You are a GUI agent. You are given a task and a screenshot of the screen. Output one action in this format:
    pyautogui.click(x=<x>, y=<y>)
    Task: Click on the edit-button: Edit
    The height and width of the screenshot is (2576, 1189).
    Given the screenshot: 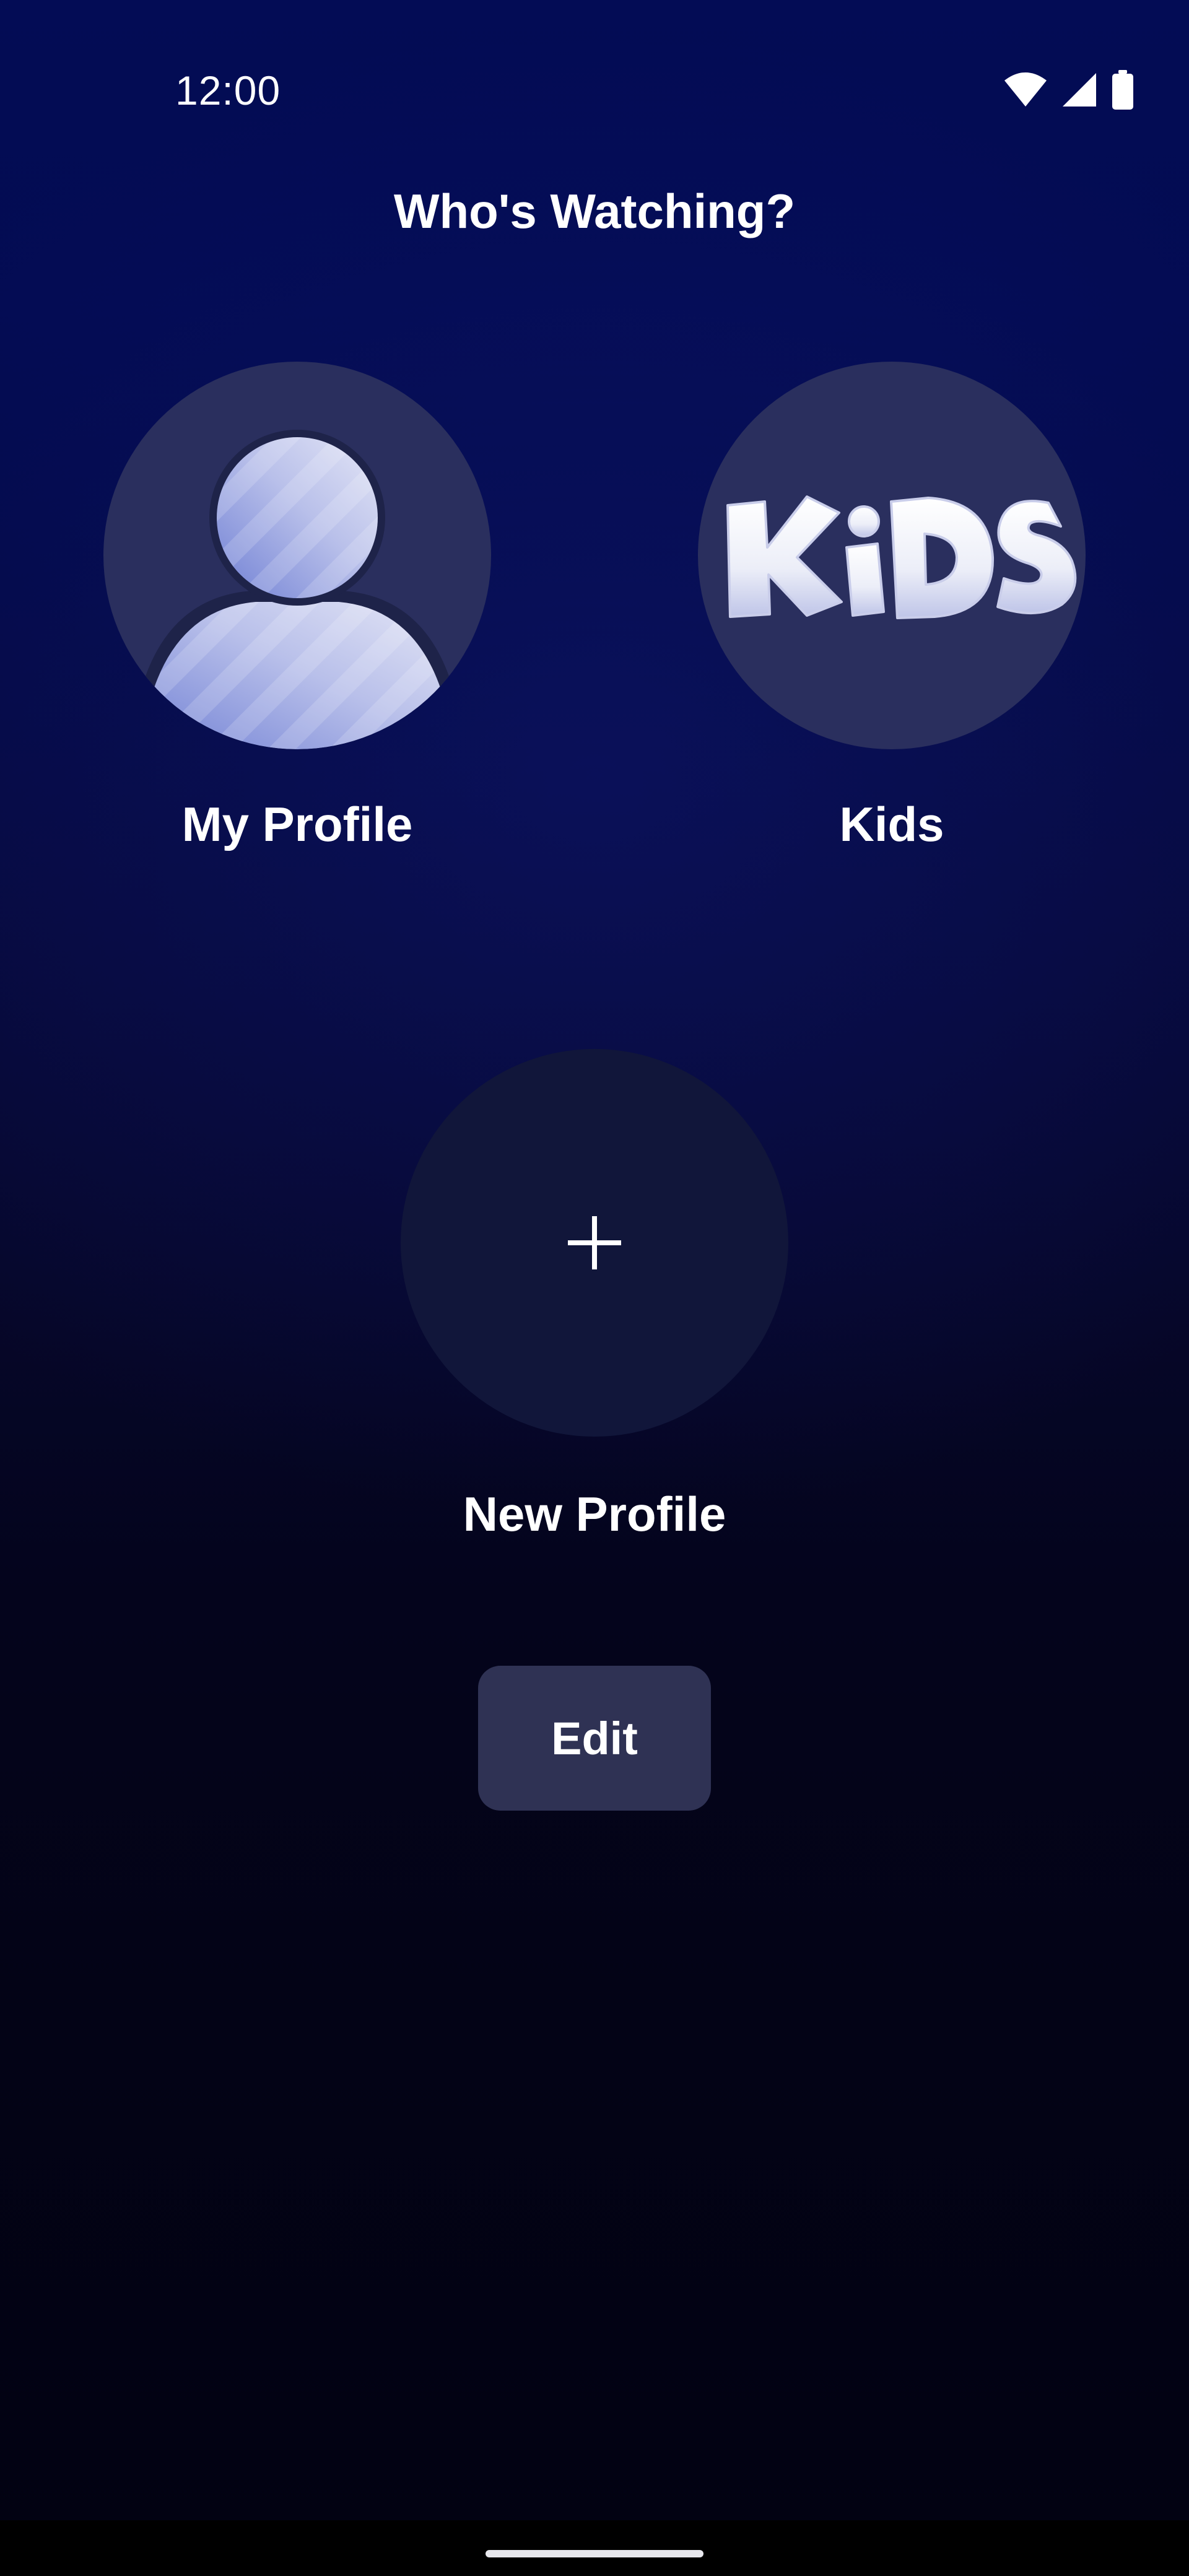 What is the action you would take?
    pyautogui.click(x=594, y=1738)
    